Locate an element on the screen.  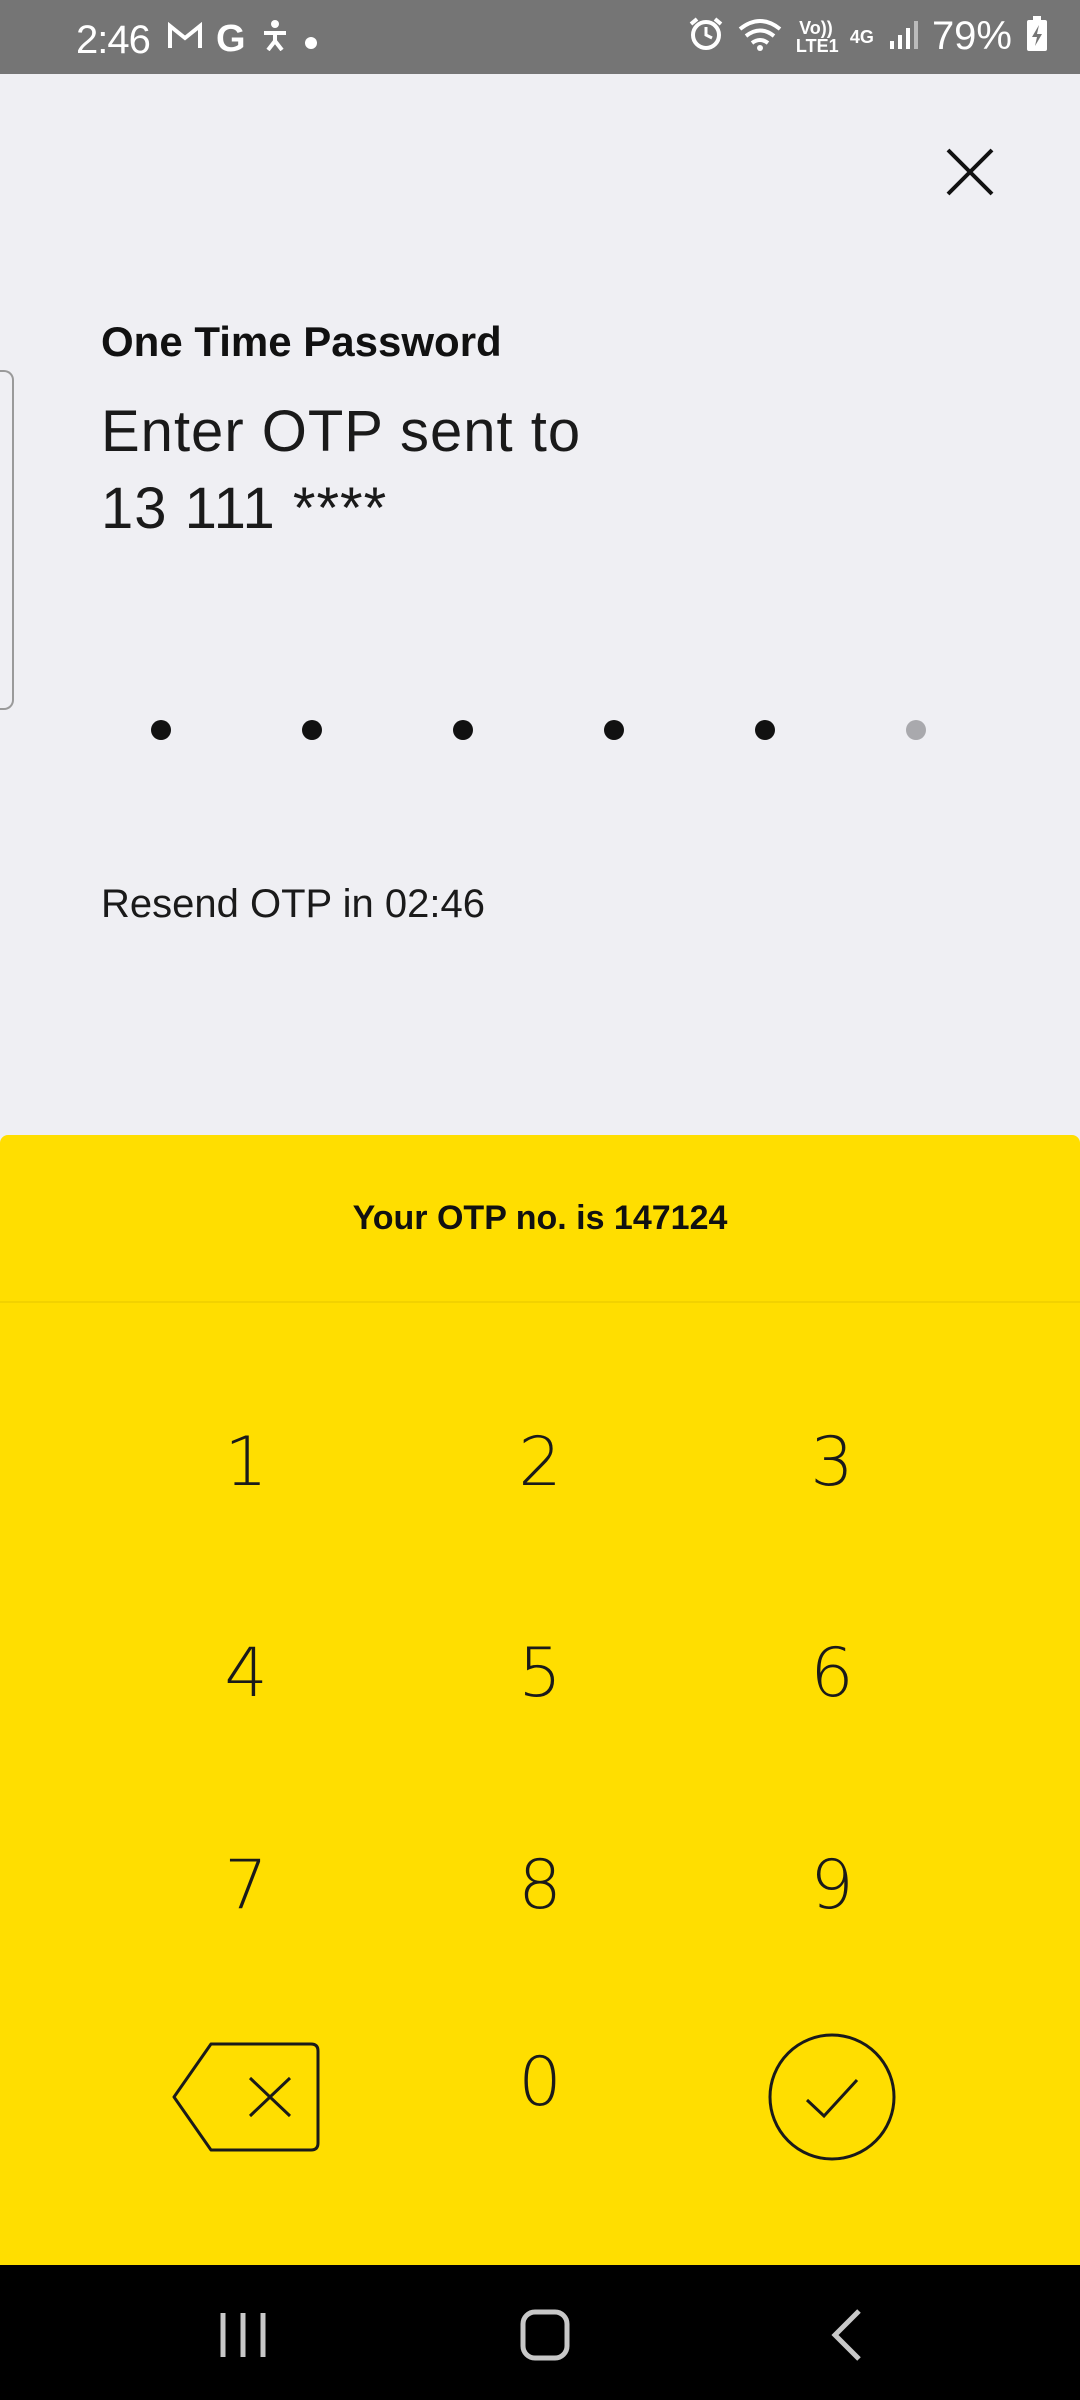
backspace-icon is located at coordinates (246, 2097).